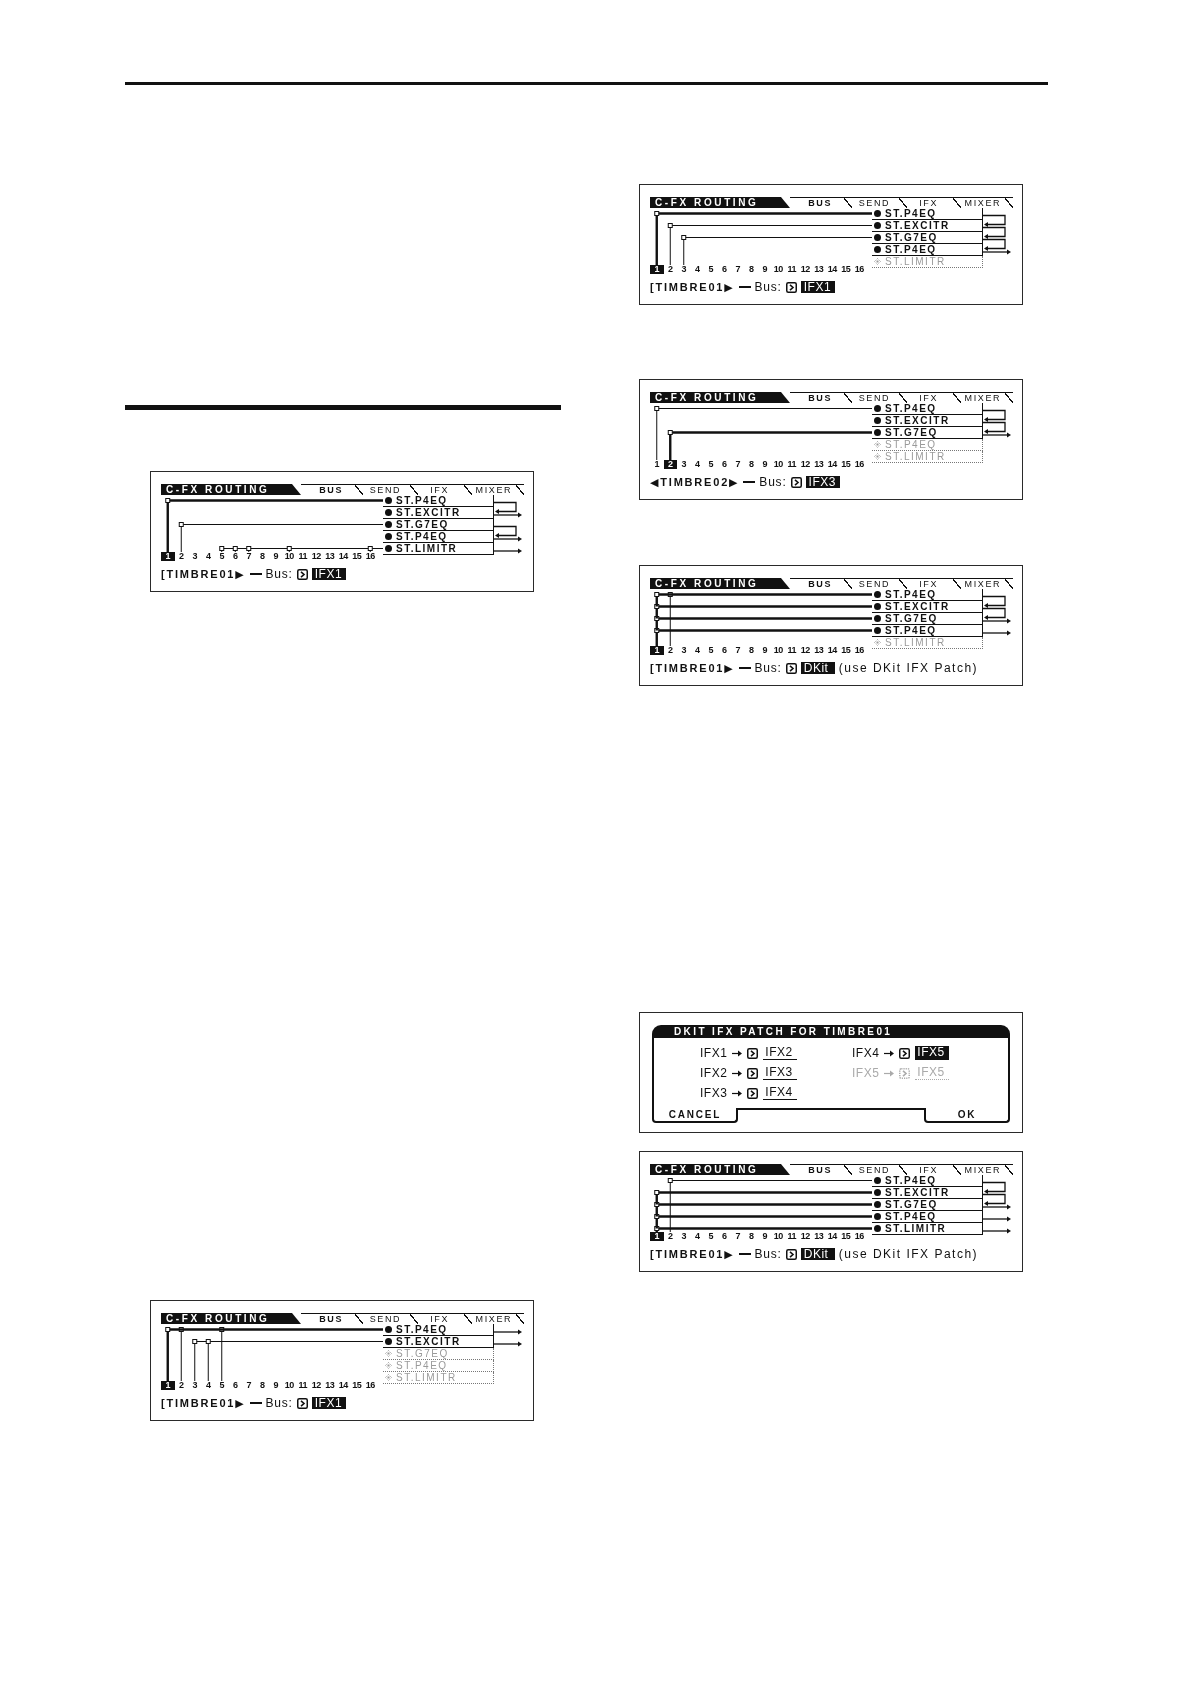 The image size is (1190, 1684). Describe the element at coordinates (695, 1115) in the screenshot. I see `dialog-button: CANCEL` at that location.